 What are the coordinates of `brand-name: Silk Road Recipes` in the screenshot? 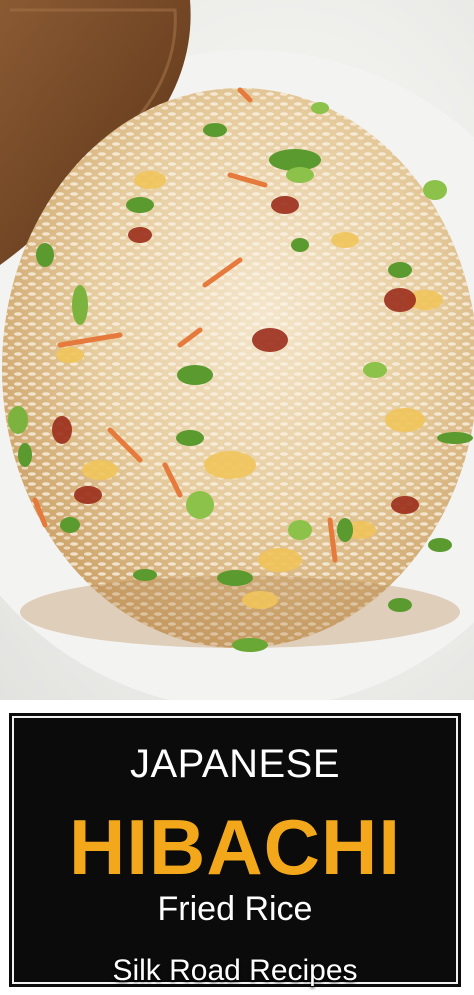 It's located at (235, 970).